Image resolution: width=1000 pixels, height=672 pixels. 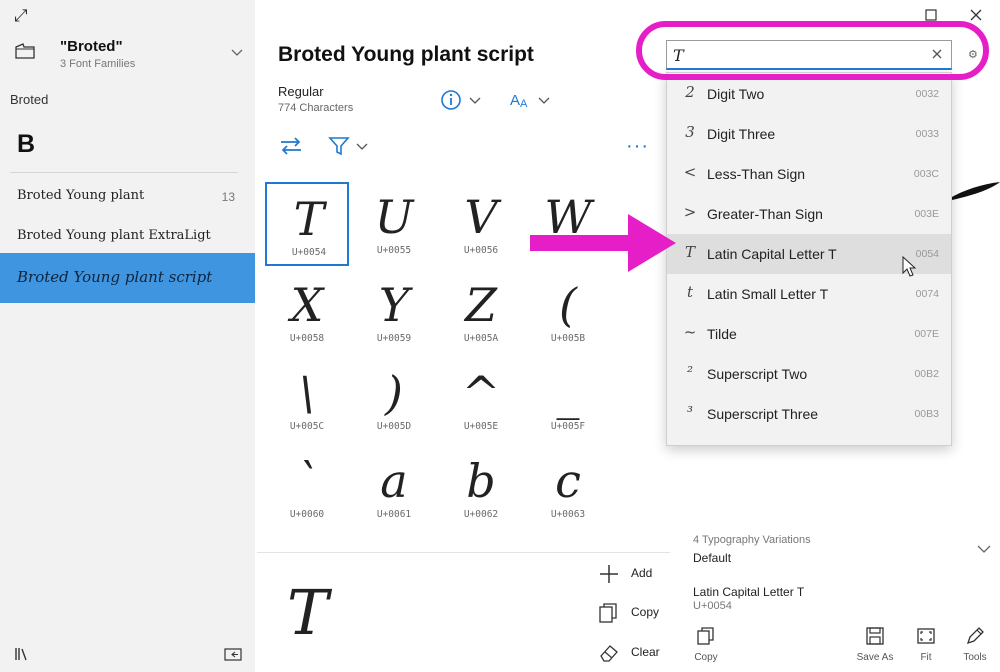 What do you see at coordinates (812, 50) in the screenshot?
I see `highlight-ring` at bounding box center [812, 50].